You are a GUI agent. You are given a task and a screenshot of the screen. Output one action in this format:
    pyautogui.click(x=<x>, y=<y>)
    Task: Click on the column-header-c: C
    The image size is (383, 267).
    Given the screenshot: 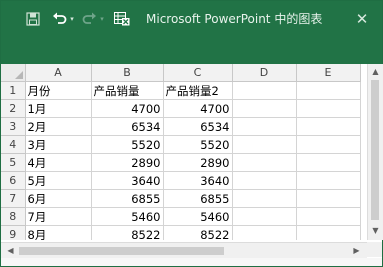 What is the action you would take?
    pyautogui.click(x=198, y=73)
    